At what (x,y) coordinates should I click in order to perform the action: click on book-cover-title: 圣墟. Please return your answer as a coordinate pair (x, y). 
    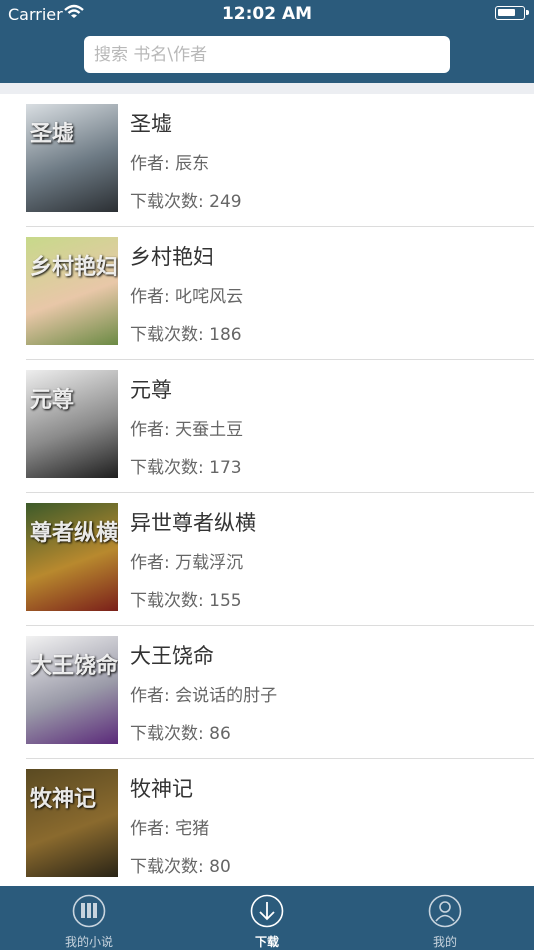
    Looking at the image, I should click on (52, 134).